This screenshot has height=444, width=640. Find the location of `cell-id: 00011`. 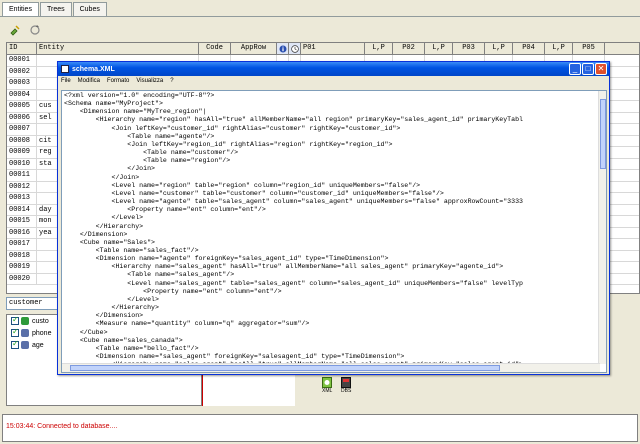

cell-id: 00011 is located at coordinates (22, 175).